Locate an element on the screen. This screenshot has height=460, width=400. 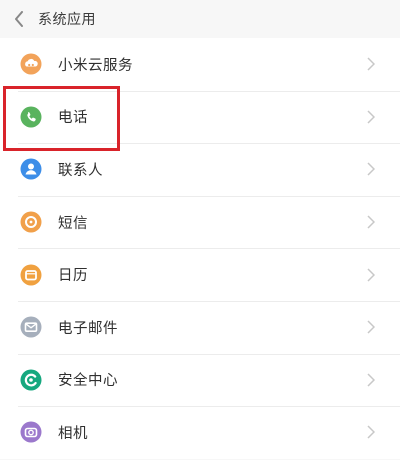
list-item-sms: 短信 is located at coordinates (200, 222).